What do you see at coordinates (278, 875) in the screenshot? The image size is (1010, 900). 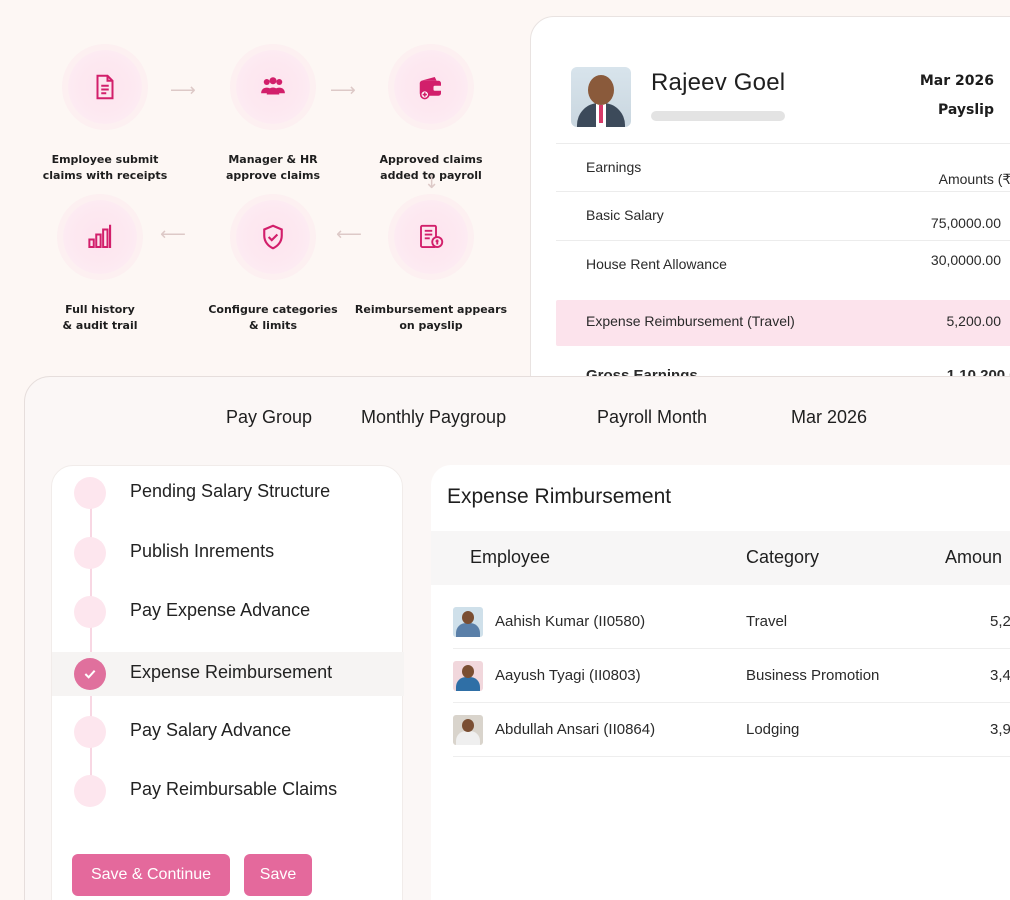 I see `save-button: Save` at bounding box center [278, 875].